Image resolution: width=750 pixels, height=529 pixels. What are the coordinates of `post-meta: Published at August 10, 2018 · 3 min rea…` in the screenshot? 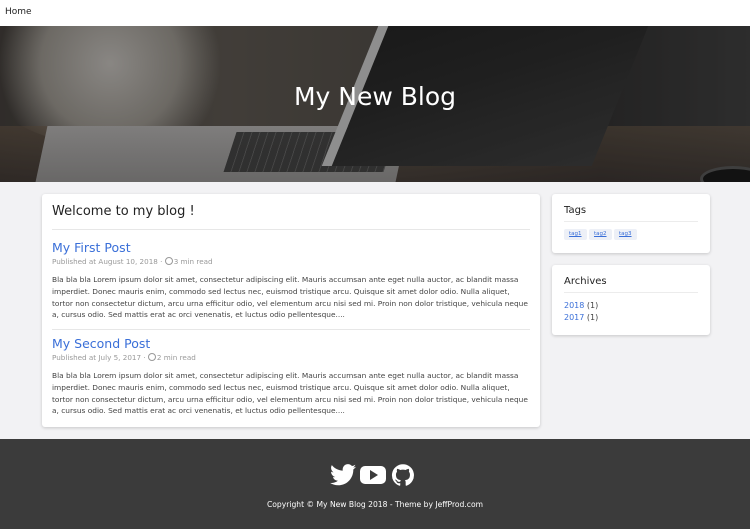 It's located at (132, 261).